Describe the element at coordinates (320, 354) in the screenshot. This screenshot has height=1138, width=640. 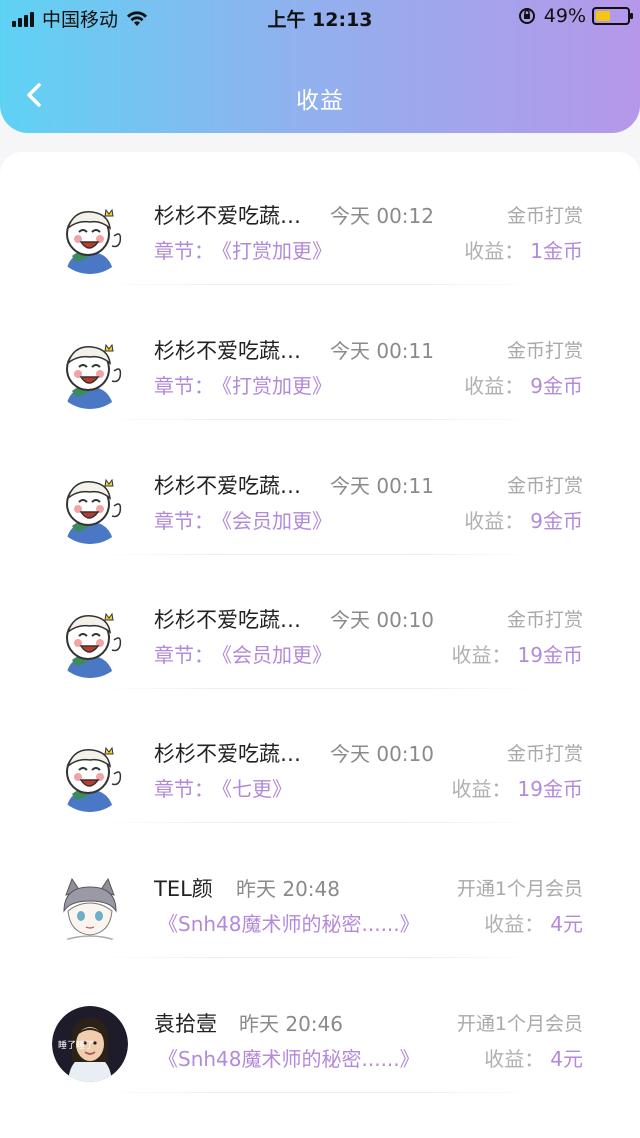
I see `earning-record: 杉杉不爱吃蔬… 今天 00:11 金币打赏 章节： 《打赏加更》 收益： 9金币` at that location.